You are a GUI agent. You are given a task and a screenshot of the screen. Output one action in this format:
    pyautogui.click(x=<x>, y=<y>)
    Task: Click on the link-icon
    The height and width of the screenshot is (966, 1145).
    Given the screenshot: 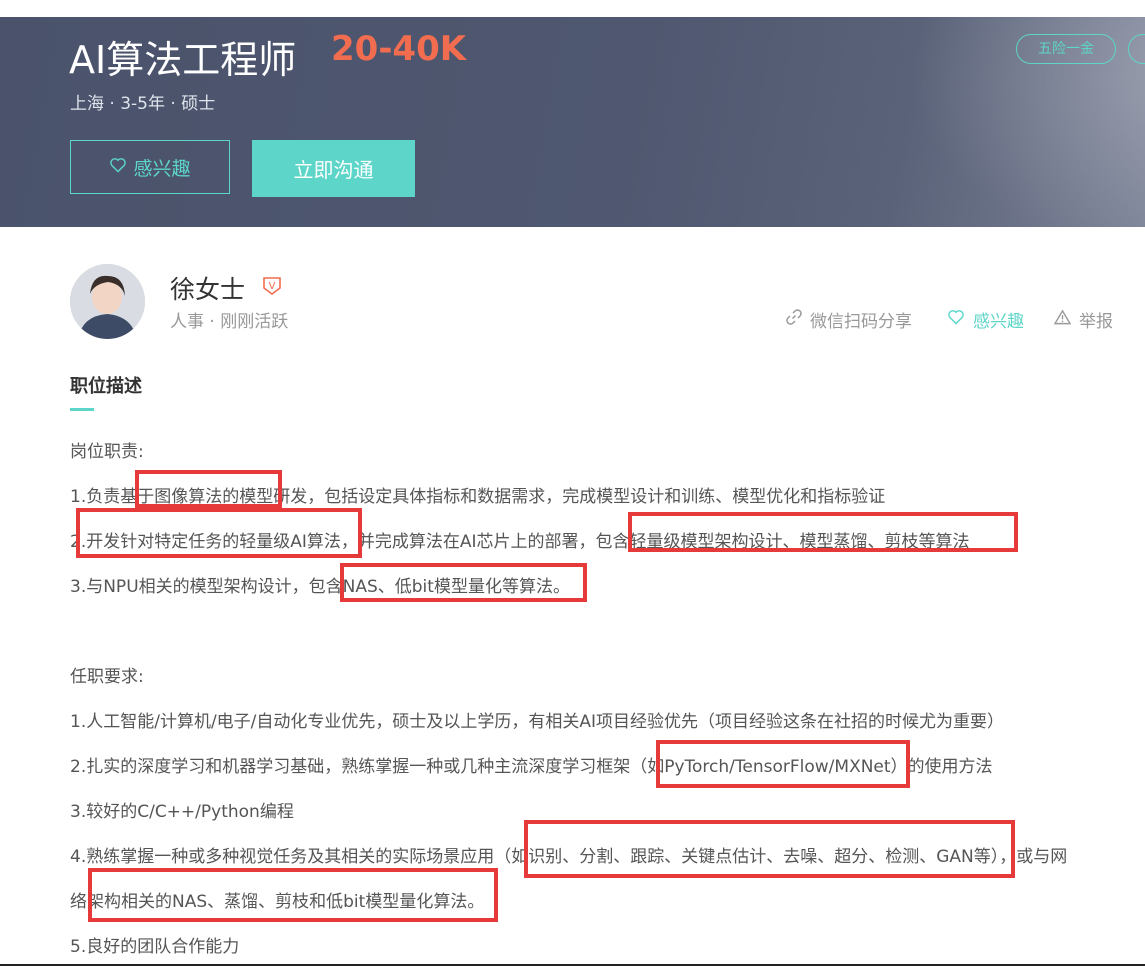 What is the action you would take?
    pyautogui.click(x=794, y=319)
    